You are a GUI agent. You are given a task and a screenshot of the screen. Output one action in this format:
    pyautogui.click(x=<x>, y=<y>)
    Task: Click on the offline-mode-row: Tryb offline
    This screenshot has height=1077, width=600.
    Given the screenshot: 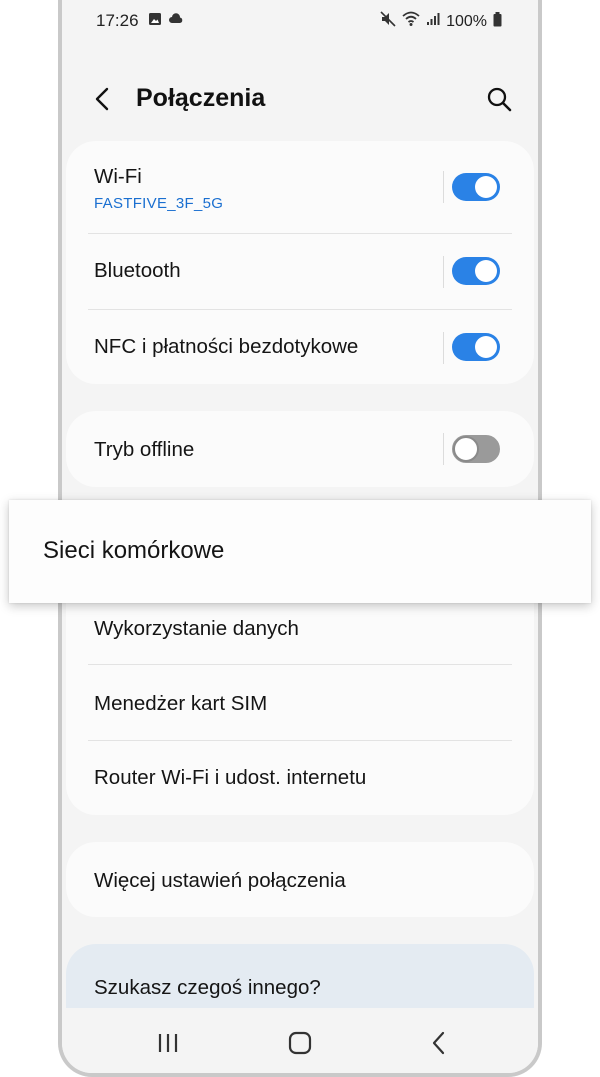 What is the action you would take?
    pyautogui.click(x=300, y=449)
    